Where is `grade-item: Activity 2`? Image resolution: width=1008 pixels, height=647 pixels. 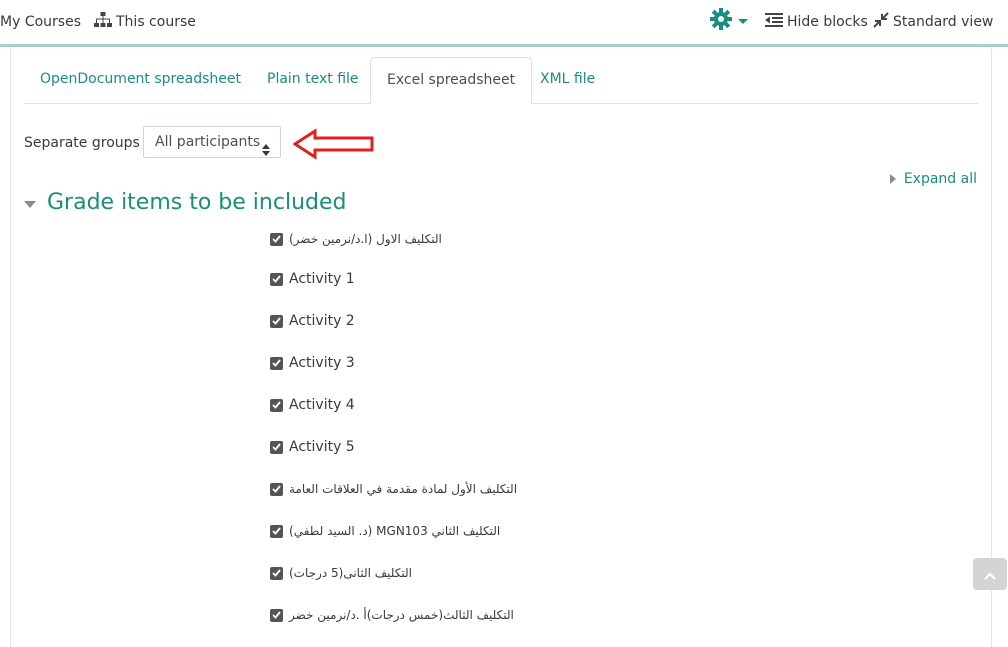
grade-item: Activity 2 is located at coordinates (312, 321).